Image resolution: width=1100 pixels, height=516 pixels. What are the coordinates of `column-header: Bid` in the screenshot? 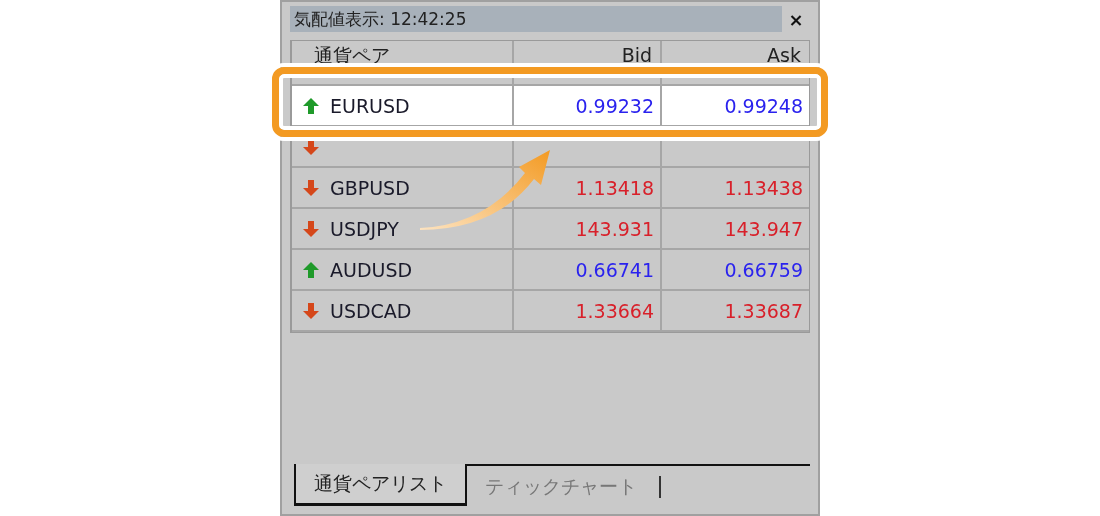 It's located at (588, 62).